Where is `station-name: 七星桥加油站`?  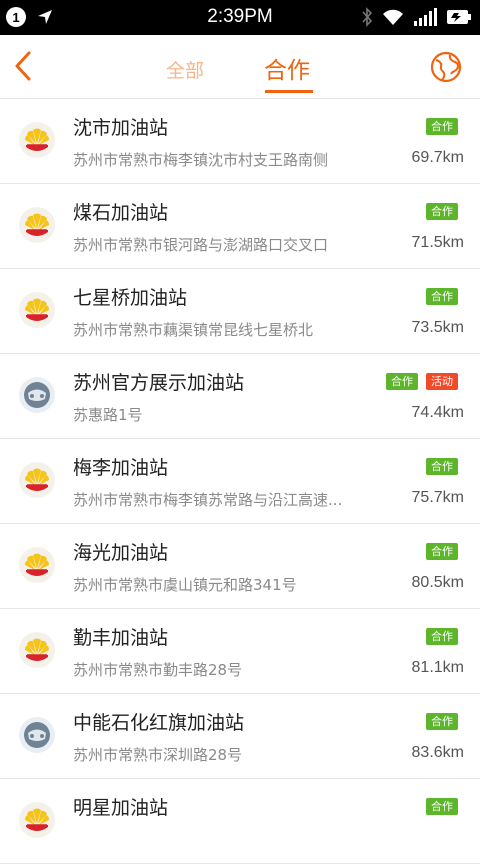 station-name: 七星桥加油站 is located at coordinates (130, 298).